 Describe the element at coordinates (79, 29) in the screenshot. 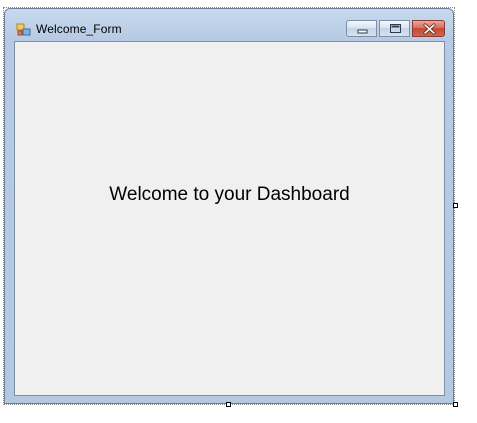

I see `window-title: Welcome_Form` at that location.